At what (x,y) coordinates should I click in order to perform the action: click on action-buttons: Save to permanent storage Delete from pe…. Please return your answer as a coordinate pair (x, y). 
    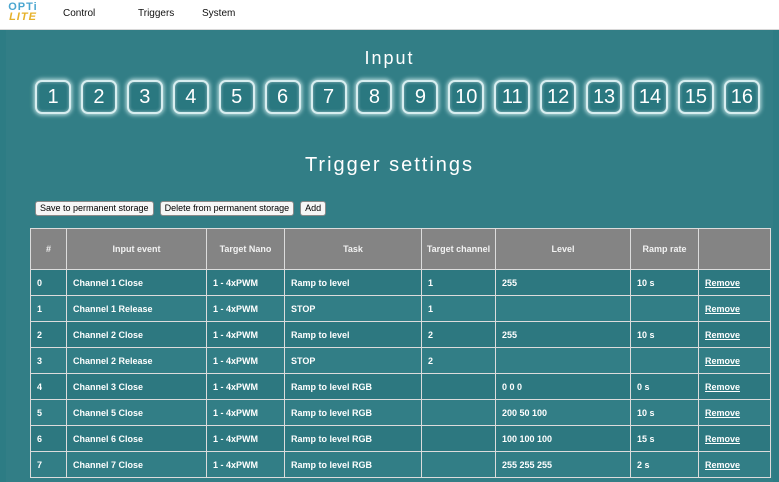
    Looking at the image, I should click on (181, 208).